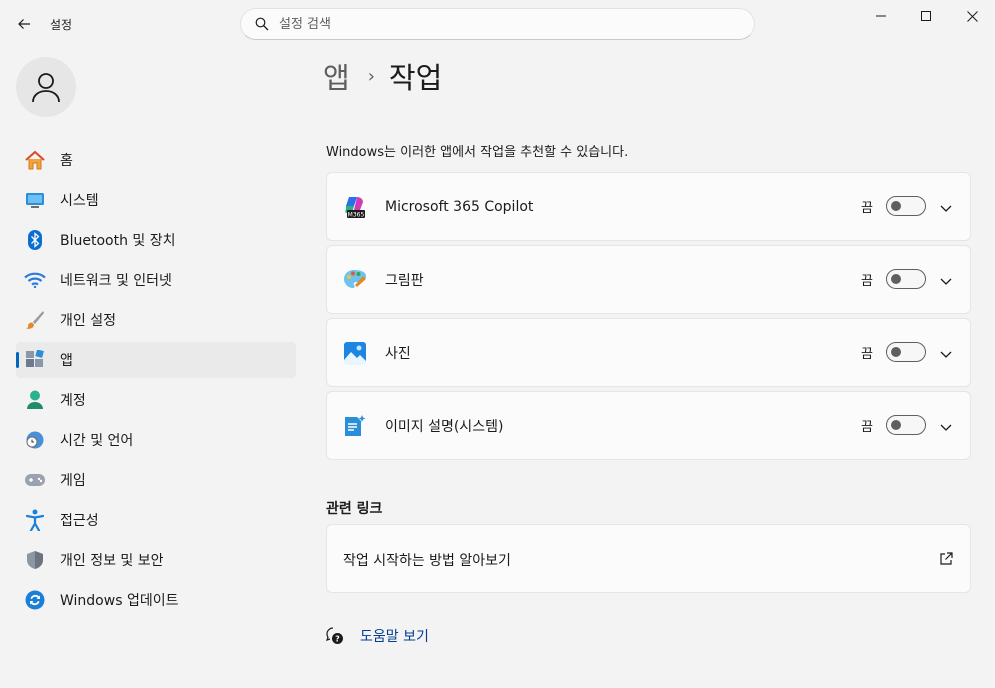 This screenshot has height=688, width=995. What do you see at coordinates (35, 400) in the screenshot?
I see `account-icon` at bounding box center [35, 400].